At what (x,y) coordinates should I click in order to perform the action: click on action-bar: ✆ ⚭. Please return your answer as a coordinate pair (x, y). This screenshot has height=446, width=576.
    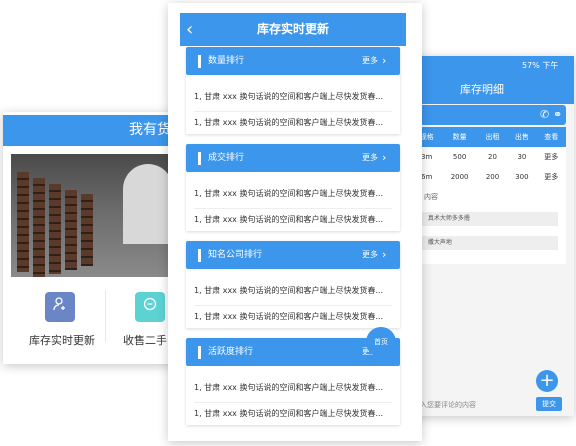
    Looking at the image, I should click on (489, 115).